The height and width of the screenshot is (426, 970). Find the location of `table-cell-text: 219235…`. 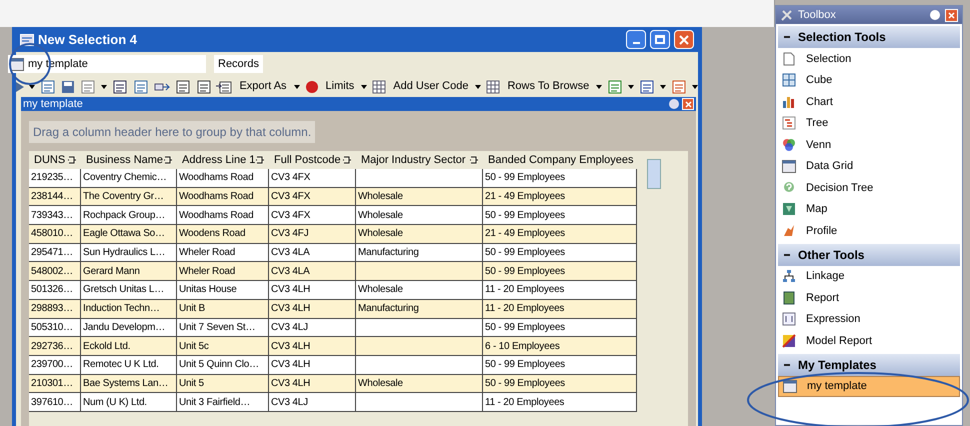

table-cell-text: 219235… is located at coordinates (52, 178).